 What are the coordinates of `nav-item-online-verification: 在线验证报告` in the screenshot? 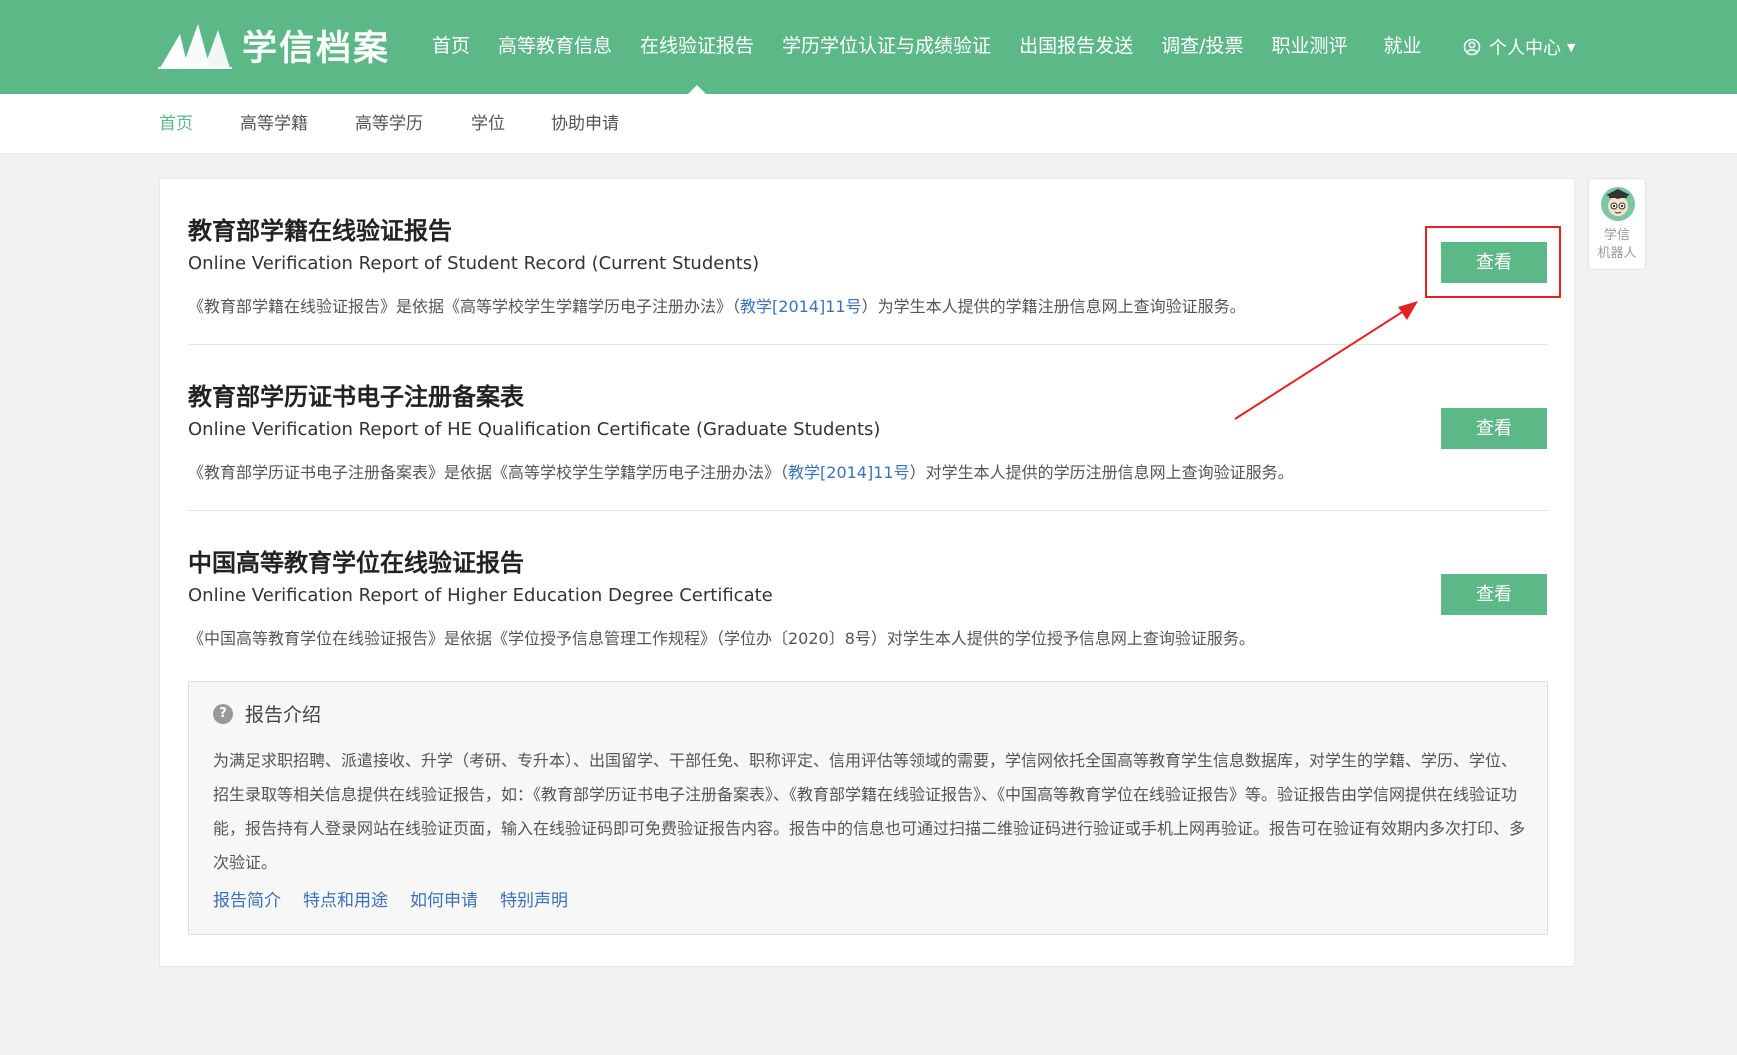 It's located at (697, 47).